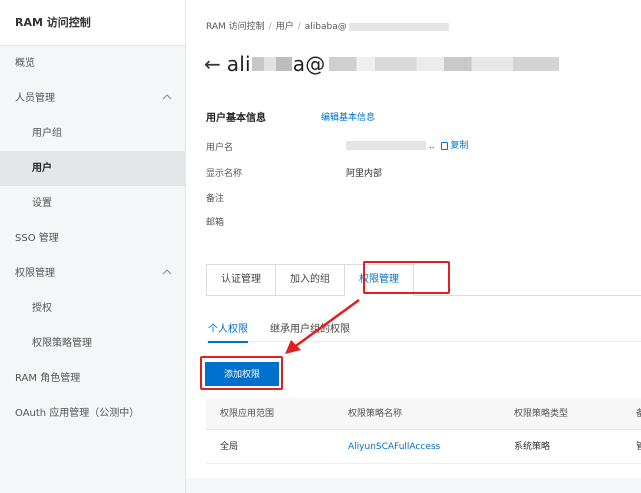 The height and width of the screenshot is (493, 641). I want to click on column-header: 权限策略类型, so click(541, 414).